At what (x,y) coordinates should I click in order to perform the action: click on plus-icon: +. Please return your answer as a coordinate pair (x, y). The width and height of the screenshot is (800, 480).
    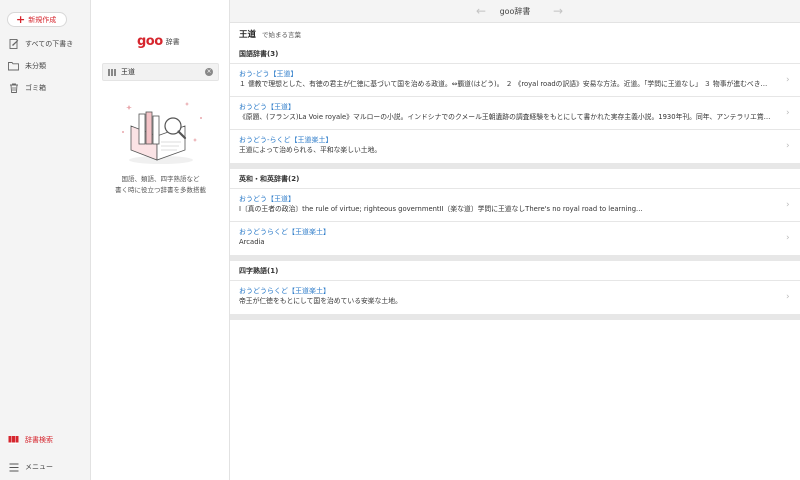
    Looking at the image, I should click on (21, 19).